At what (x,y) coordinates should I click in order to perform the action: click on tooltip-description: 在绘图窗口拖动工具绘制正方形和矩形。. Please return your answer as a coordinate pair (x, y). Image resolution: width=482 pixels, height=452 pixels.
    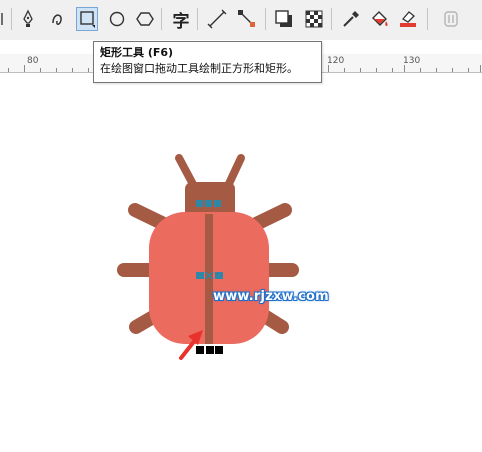
    Looking at the image, I should click on (199, 68).